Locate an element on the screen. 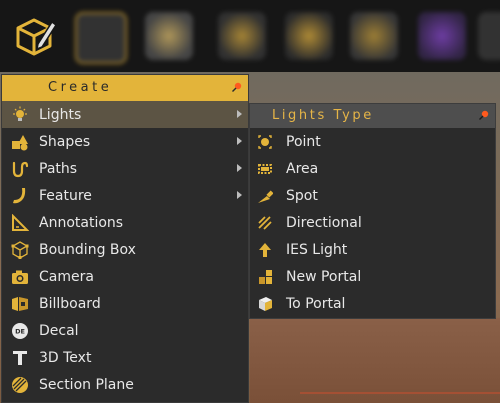 The width and height of the screenshot is (500, 403). viewport-floor is located at coordinates (375, 360).